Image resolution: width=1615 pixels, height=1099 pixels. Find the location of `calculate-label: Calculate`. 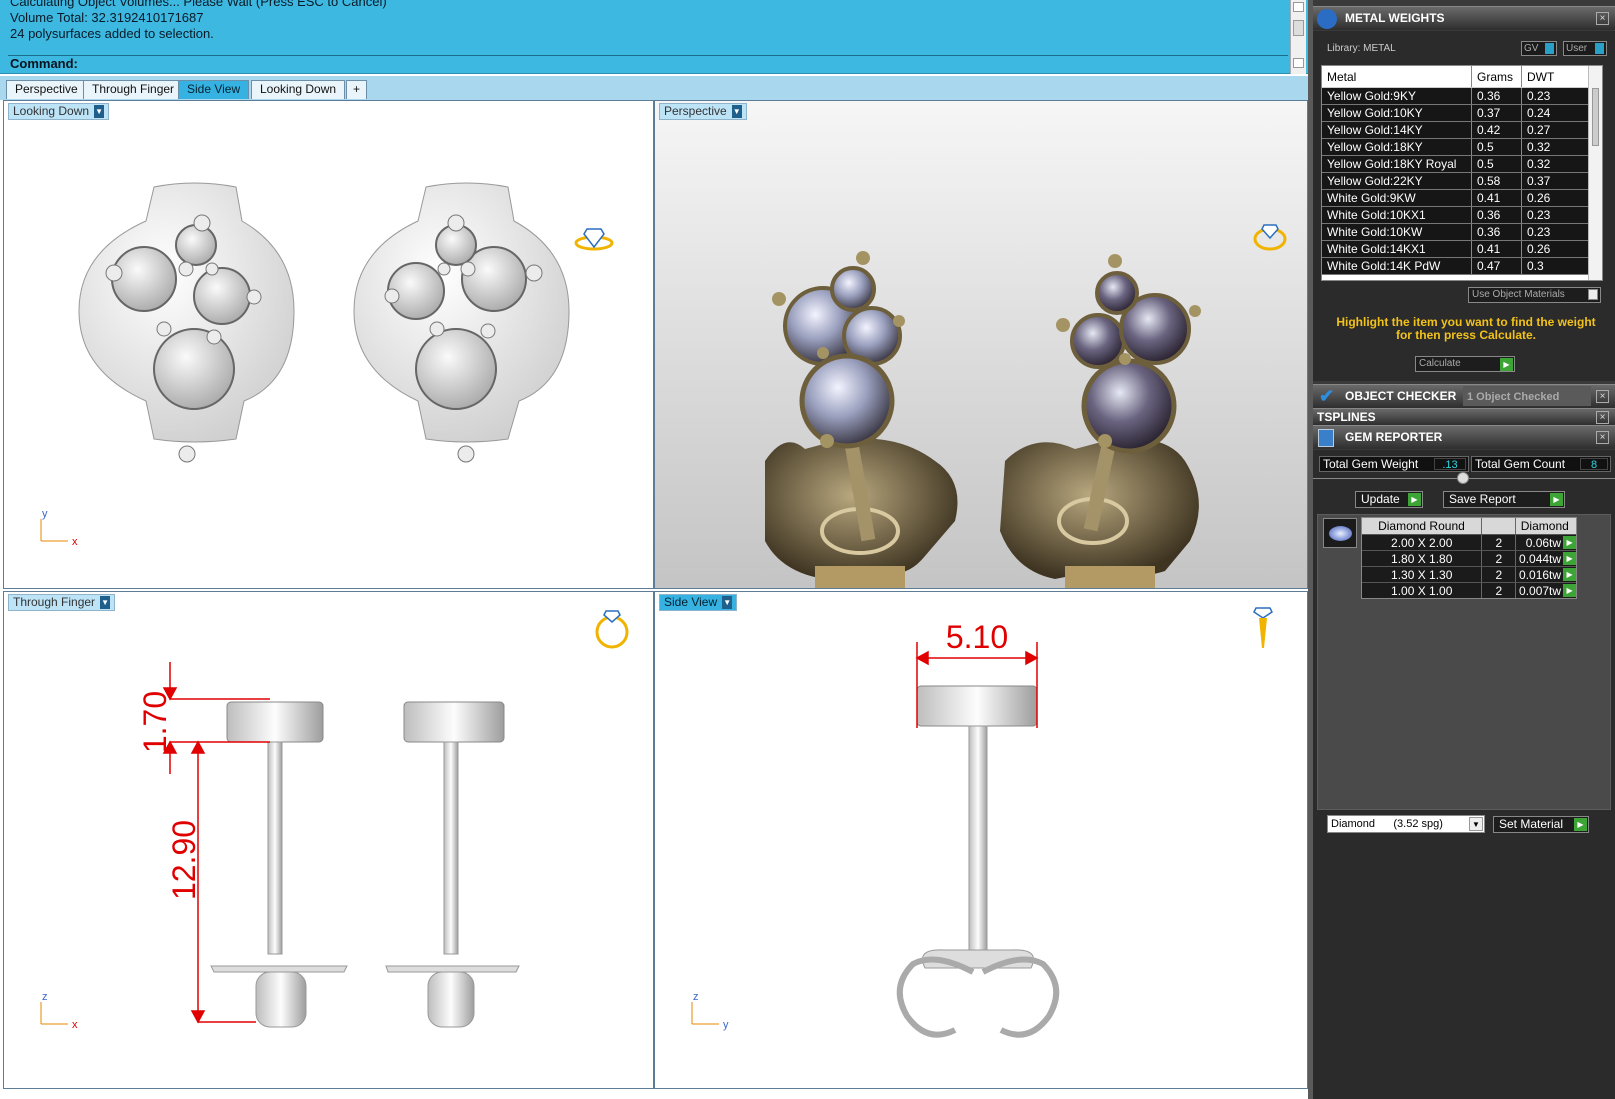

calculate-label: Calculate is located at coordinates (1440, 363).